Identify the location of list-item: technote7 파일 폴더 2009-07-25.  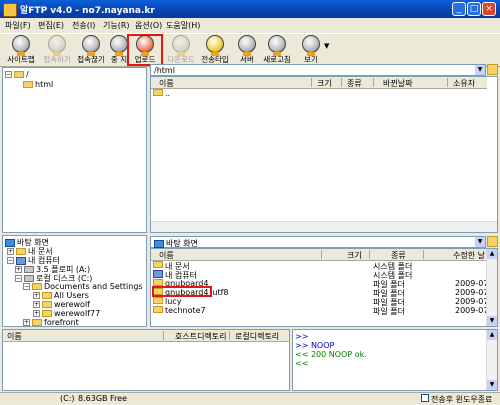
(325, 311).